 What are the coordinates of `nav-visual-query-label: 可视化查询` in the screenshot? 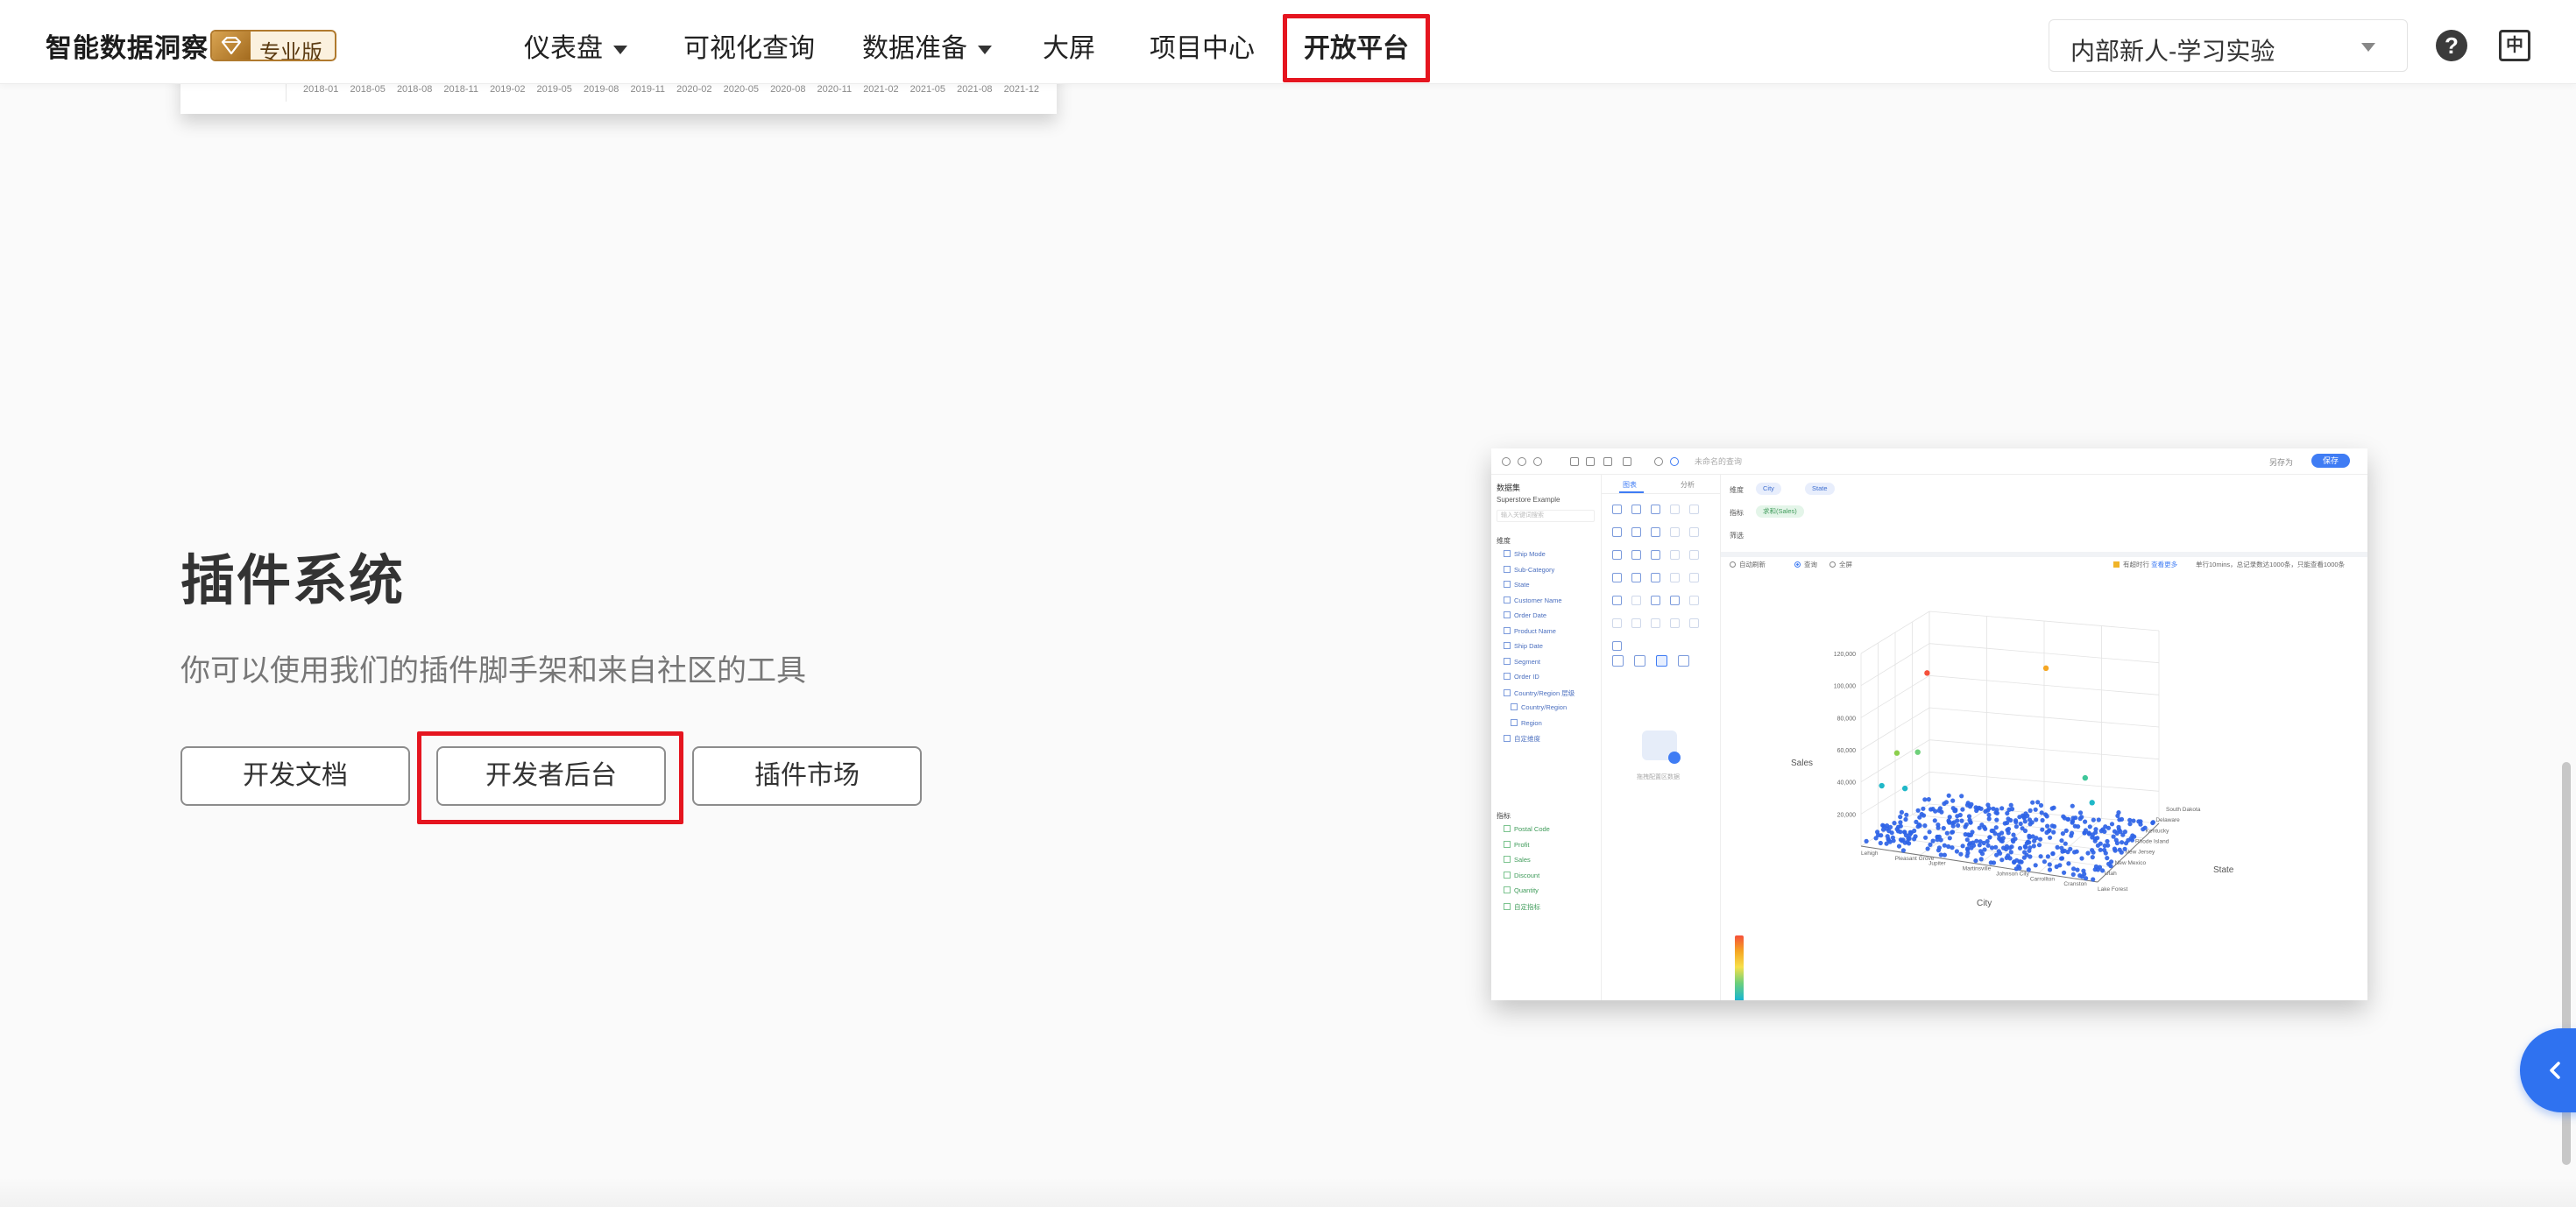 It's located at (749, 48).